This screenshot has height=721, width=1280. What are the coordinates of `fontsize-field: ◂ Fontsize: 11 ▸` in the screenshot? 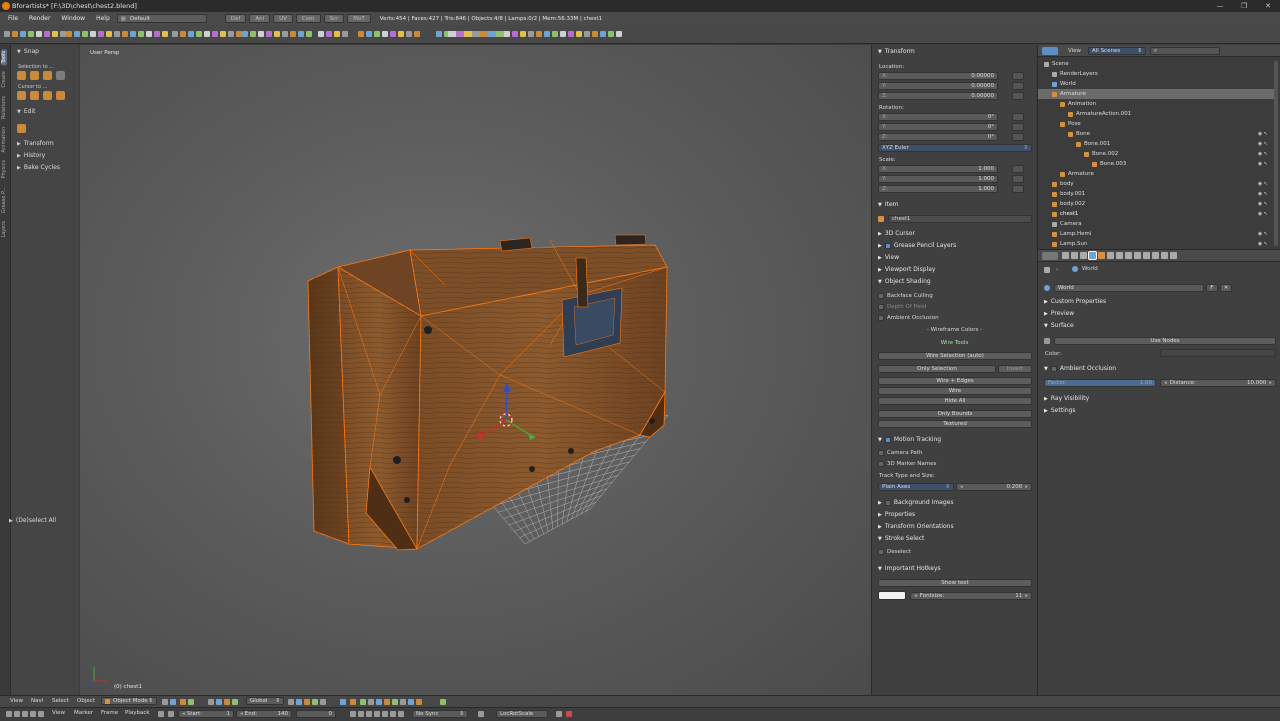 It's located at (971, 596).